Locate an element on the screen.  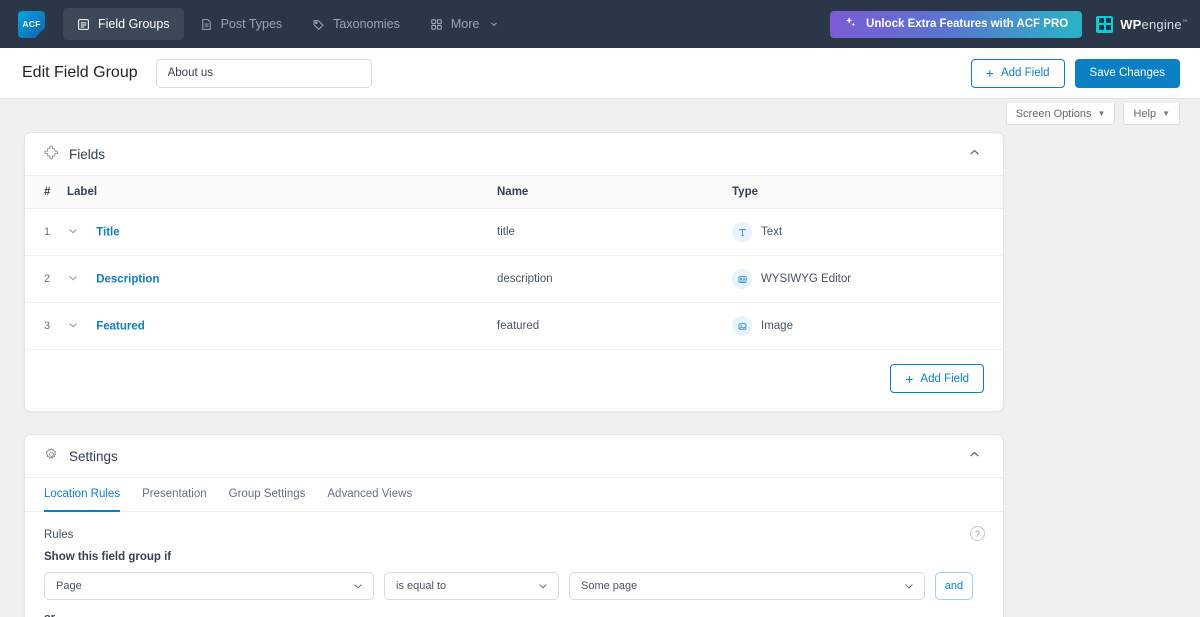
field-order-cell: 1 is located at coordinates (46, 232).